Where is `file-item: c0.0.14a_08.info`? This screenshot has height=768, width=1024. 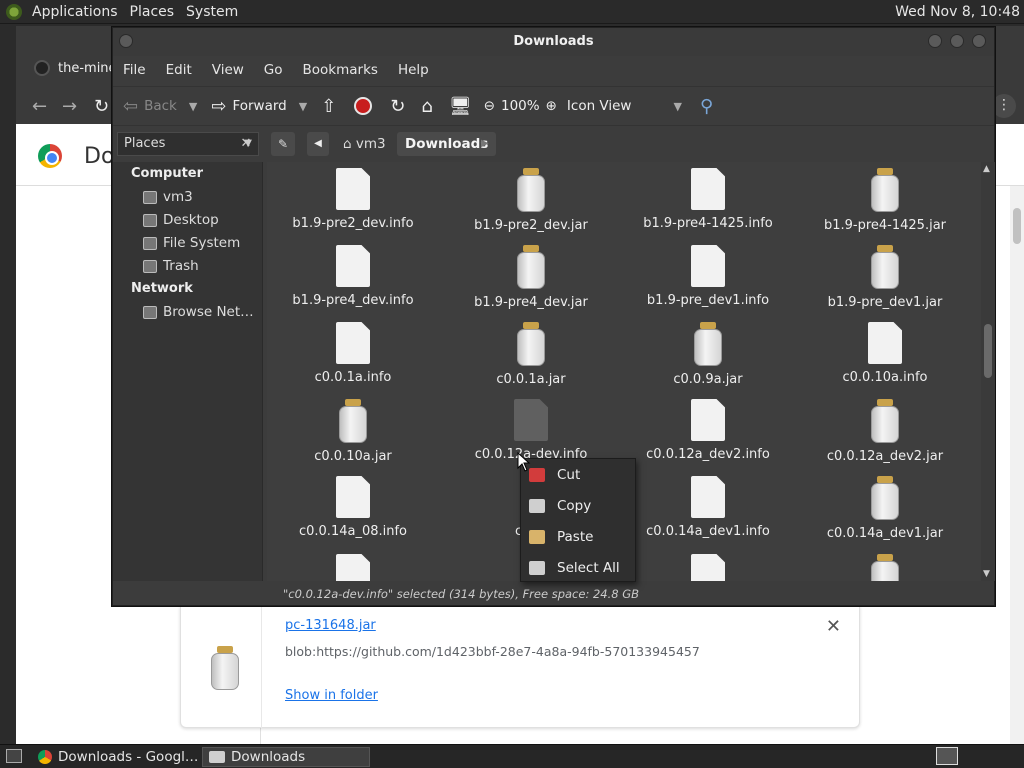
file-item: c0.0.14a_08.info is located at coordinates (353, 507).